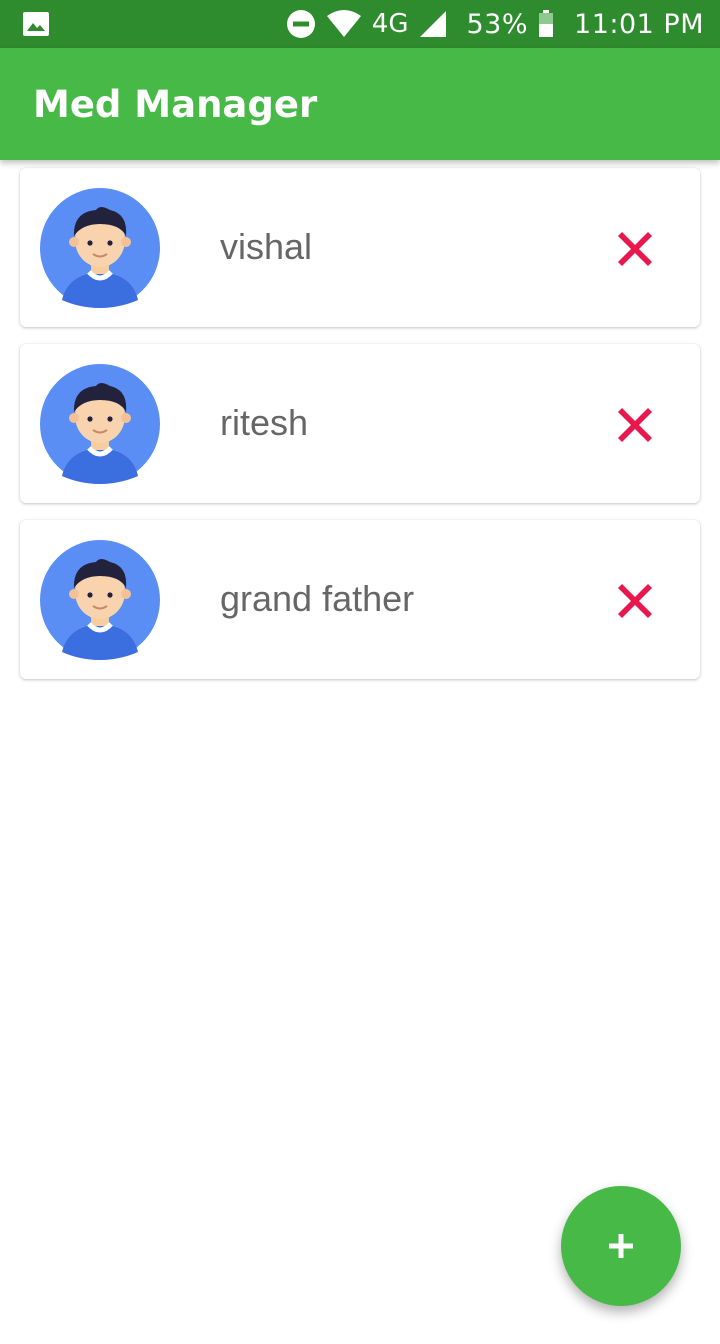  What do you see at coordinates (639, 24) in the screenshot?
I see `clock: 11:01 PM` at bounding box center [639, 24].